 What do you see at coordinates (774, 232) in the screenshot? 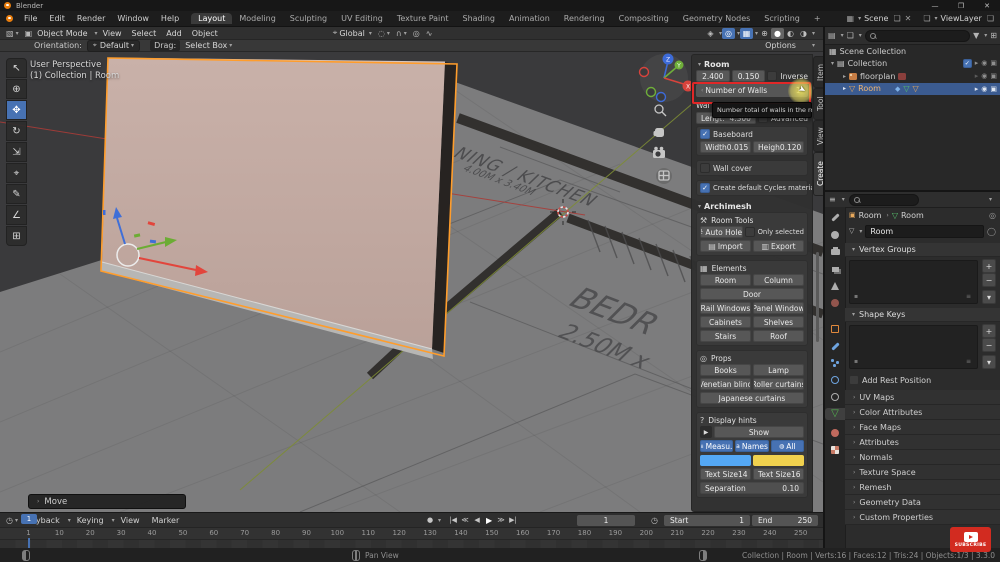
I see `only-selected-checkbox: Only selected` at bounding box center [774, 232].